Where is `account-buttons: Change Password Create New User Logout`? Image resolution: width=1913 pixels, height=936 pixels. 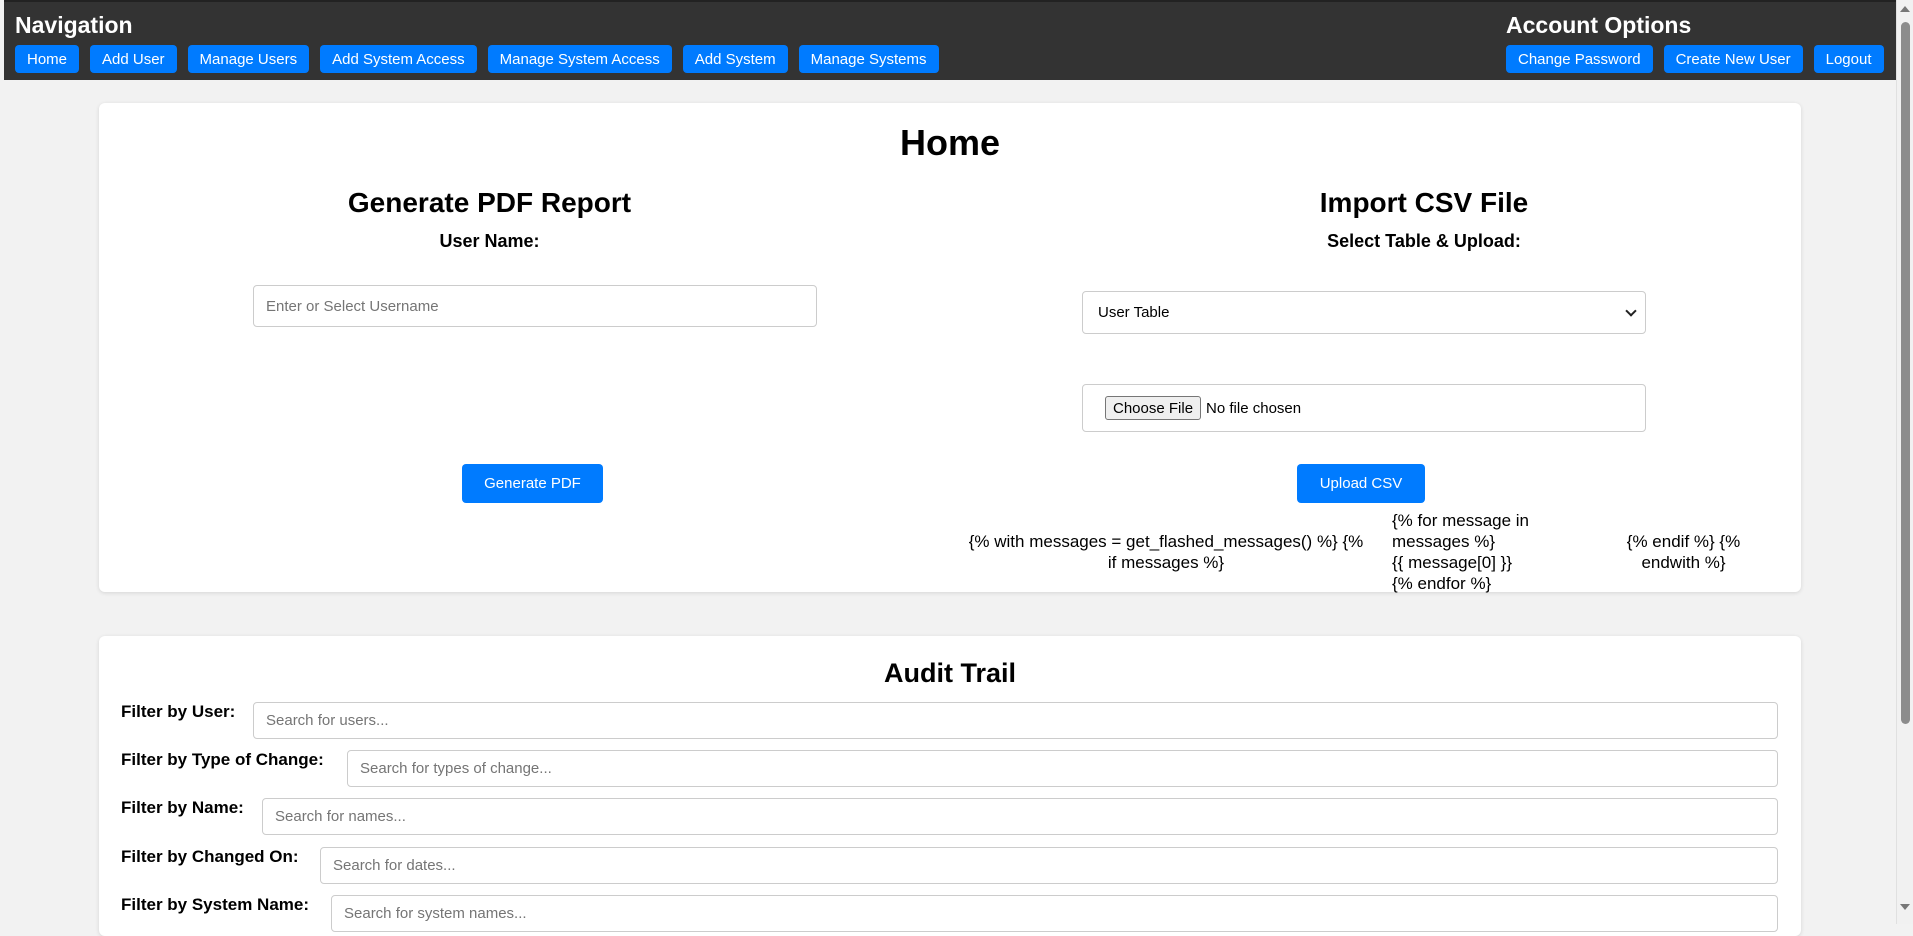 account-buttons: Change Password Create New User Logout is located at coordinates (1695, 59).